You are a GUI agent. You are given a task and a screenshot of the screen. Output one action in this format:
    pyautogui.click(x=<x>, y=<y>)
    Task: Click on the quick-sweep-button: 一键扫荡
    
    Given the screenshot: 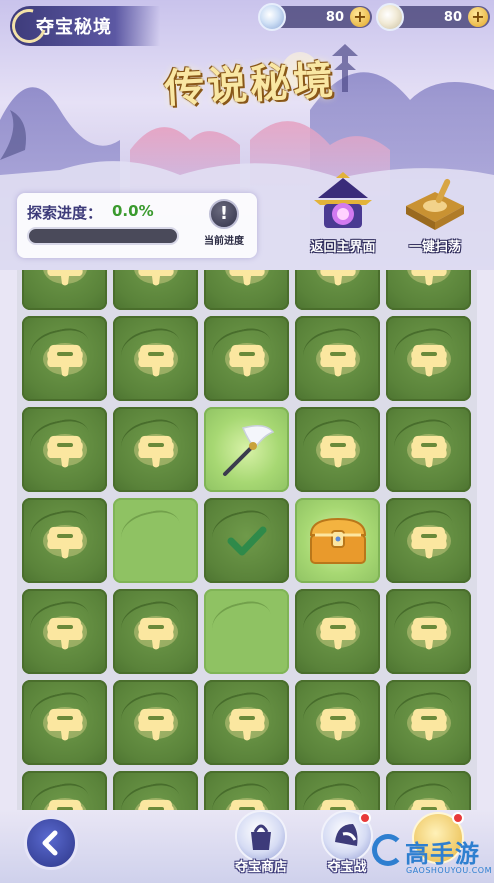 What is the action you would take?
    pyautogui.click(x=435, y=213)
    